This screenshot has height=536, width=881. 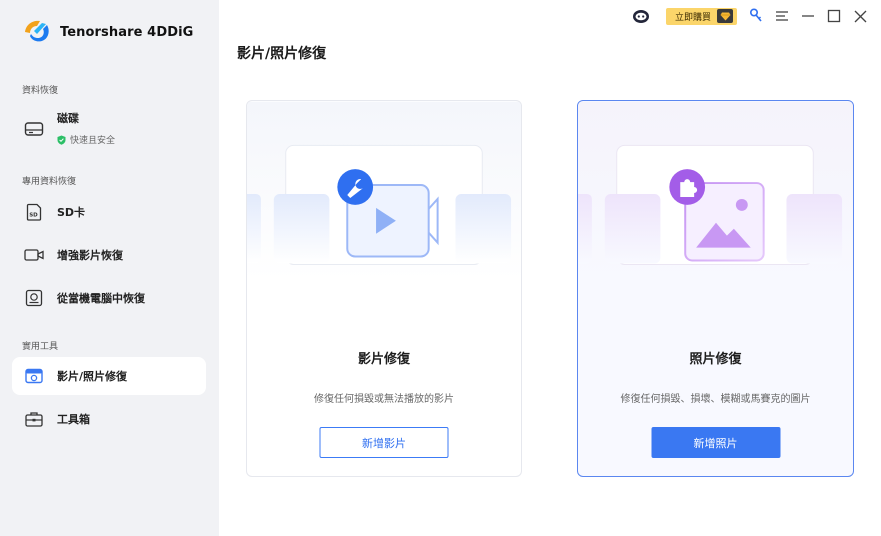 What do you see at coordinates (34, 376) in the screenshot?
I see `photo-repair-icon` at bounding box center [34, 376].